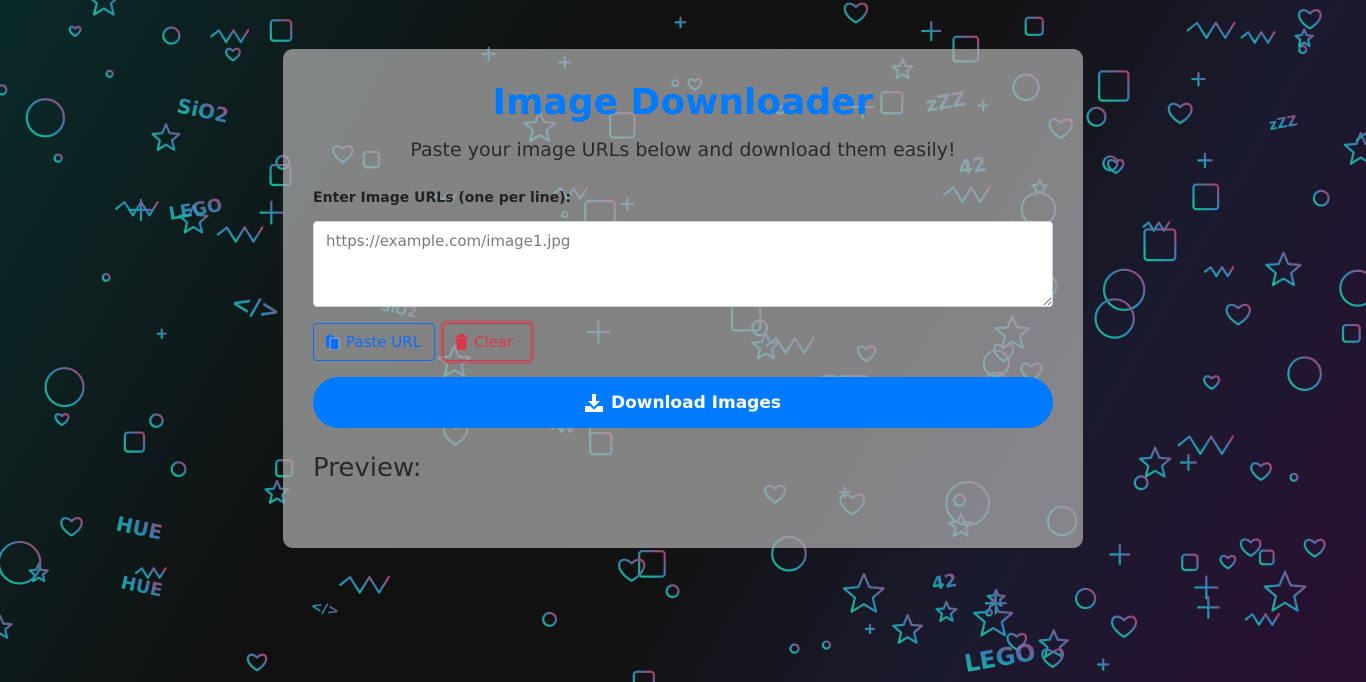 Image resolution: width=1366 pixels, height=682 pixels. What do you see at coordinates (332, 342) in the screenshot?
I see `clipboard-icon` at bounding box center [332, 342].